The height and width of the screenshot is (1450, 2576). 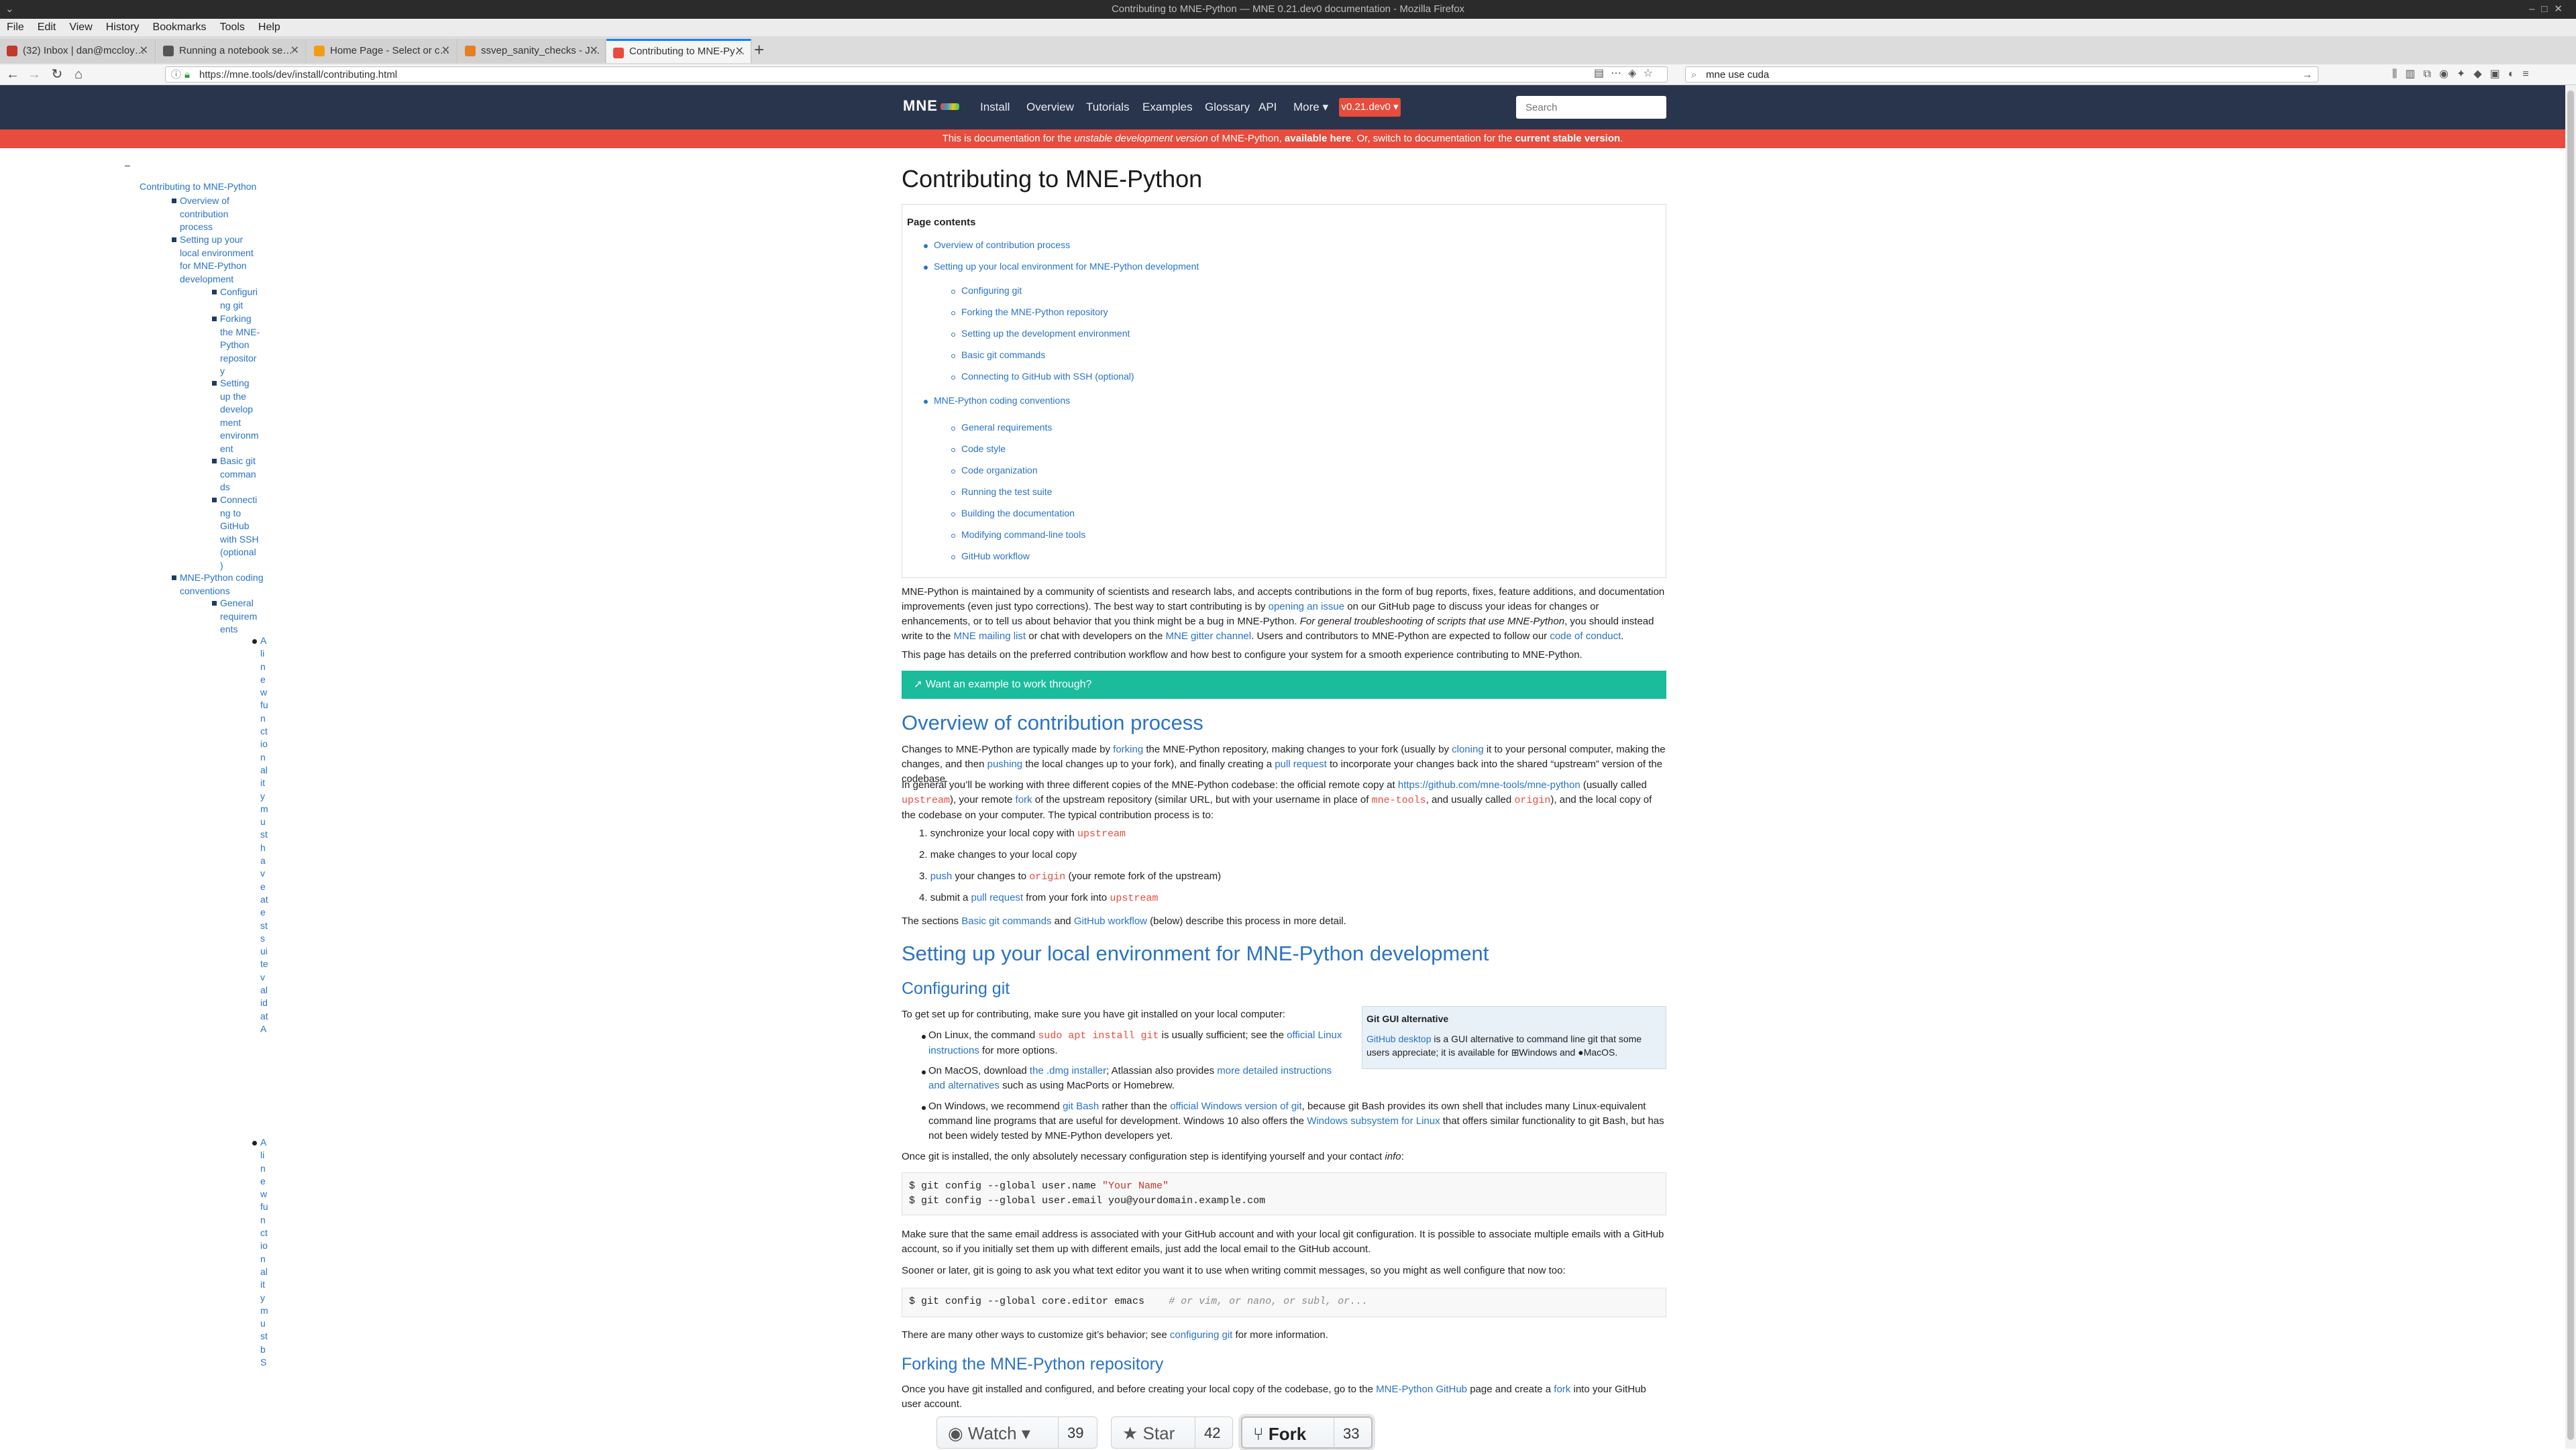 What do you see at coordinates (2499, 74) in the screenshot?
I see `extension-icon: ▣` at bounding box center [2499, 74].